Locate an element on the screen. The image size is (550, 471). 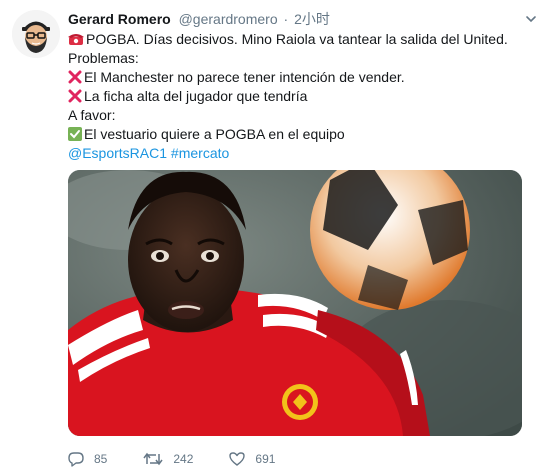
tweet-header: Gerard Romero @gerardromero · 2小时 is located at coordinates (303, 19).